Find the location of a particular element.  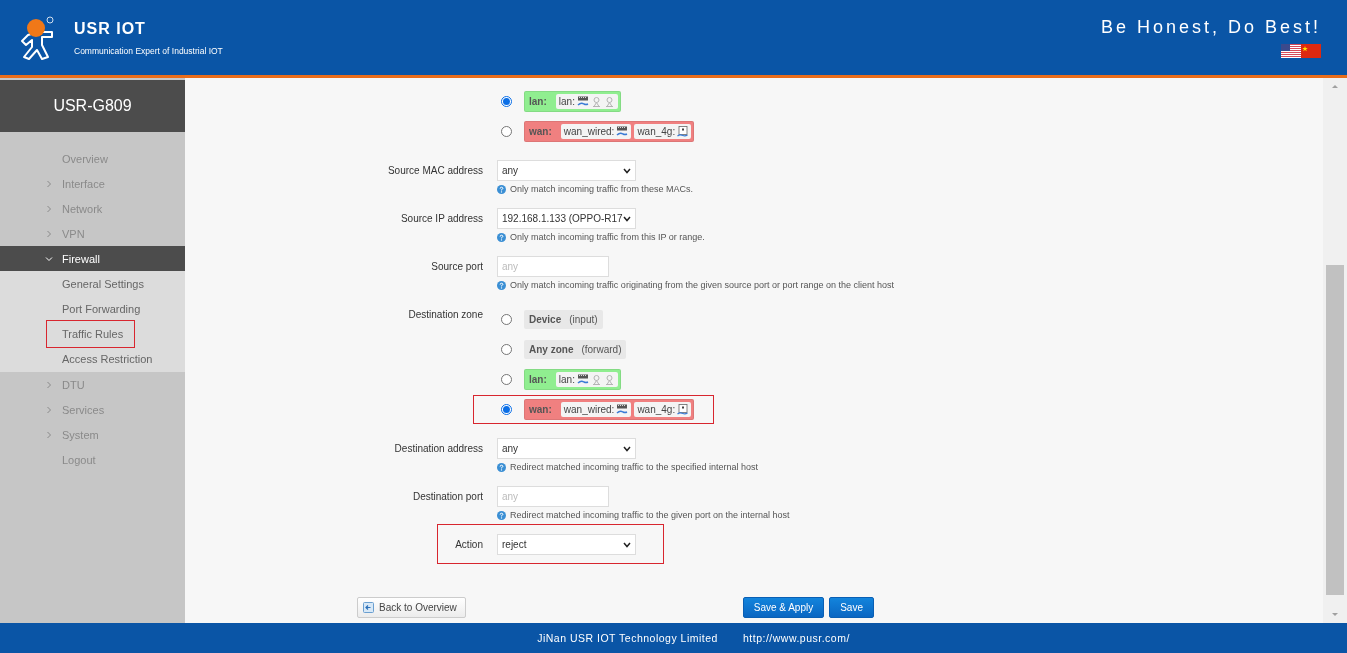

field-hint: Only match incoming traffic originating from the given source port or port range on the client host is located at coordinates (702, 285).